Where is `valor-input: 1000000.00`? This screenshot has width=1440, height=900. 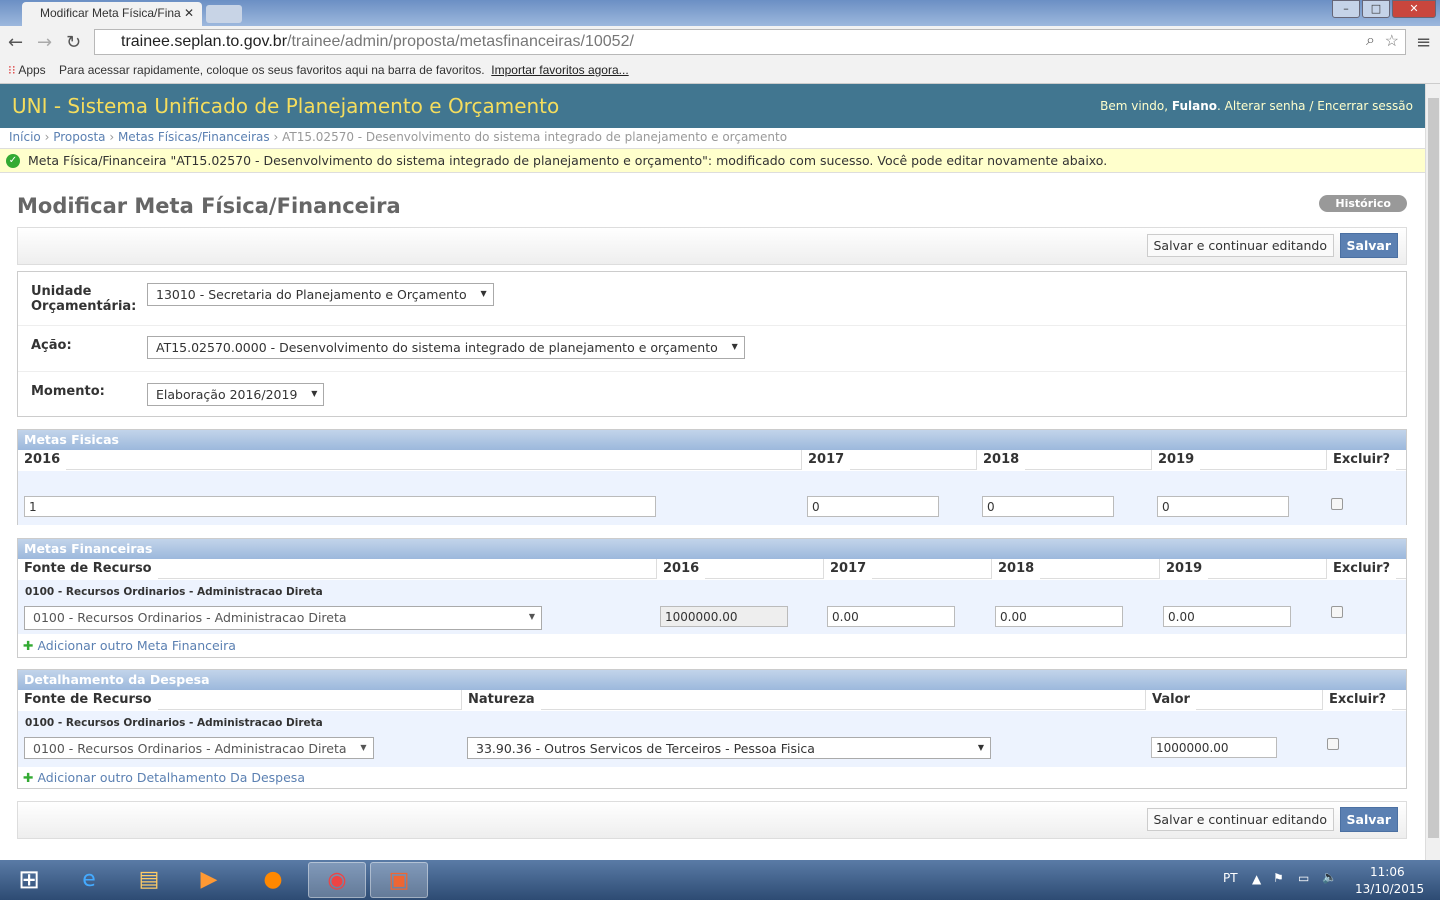 valor-input: 1000000.00 is located at coordinates (1214, 747).